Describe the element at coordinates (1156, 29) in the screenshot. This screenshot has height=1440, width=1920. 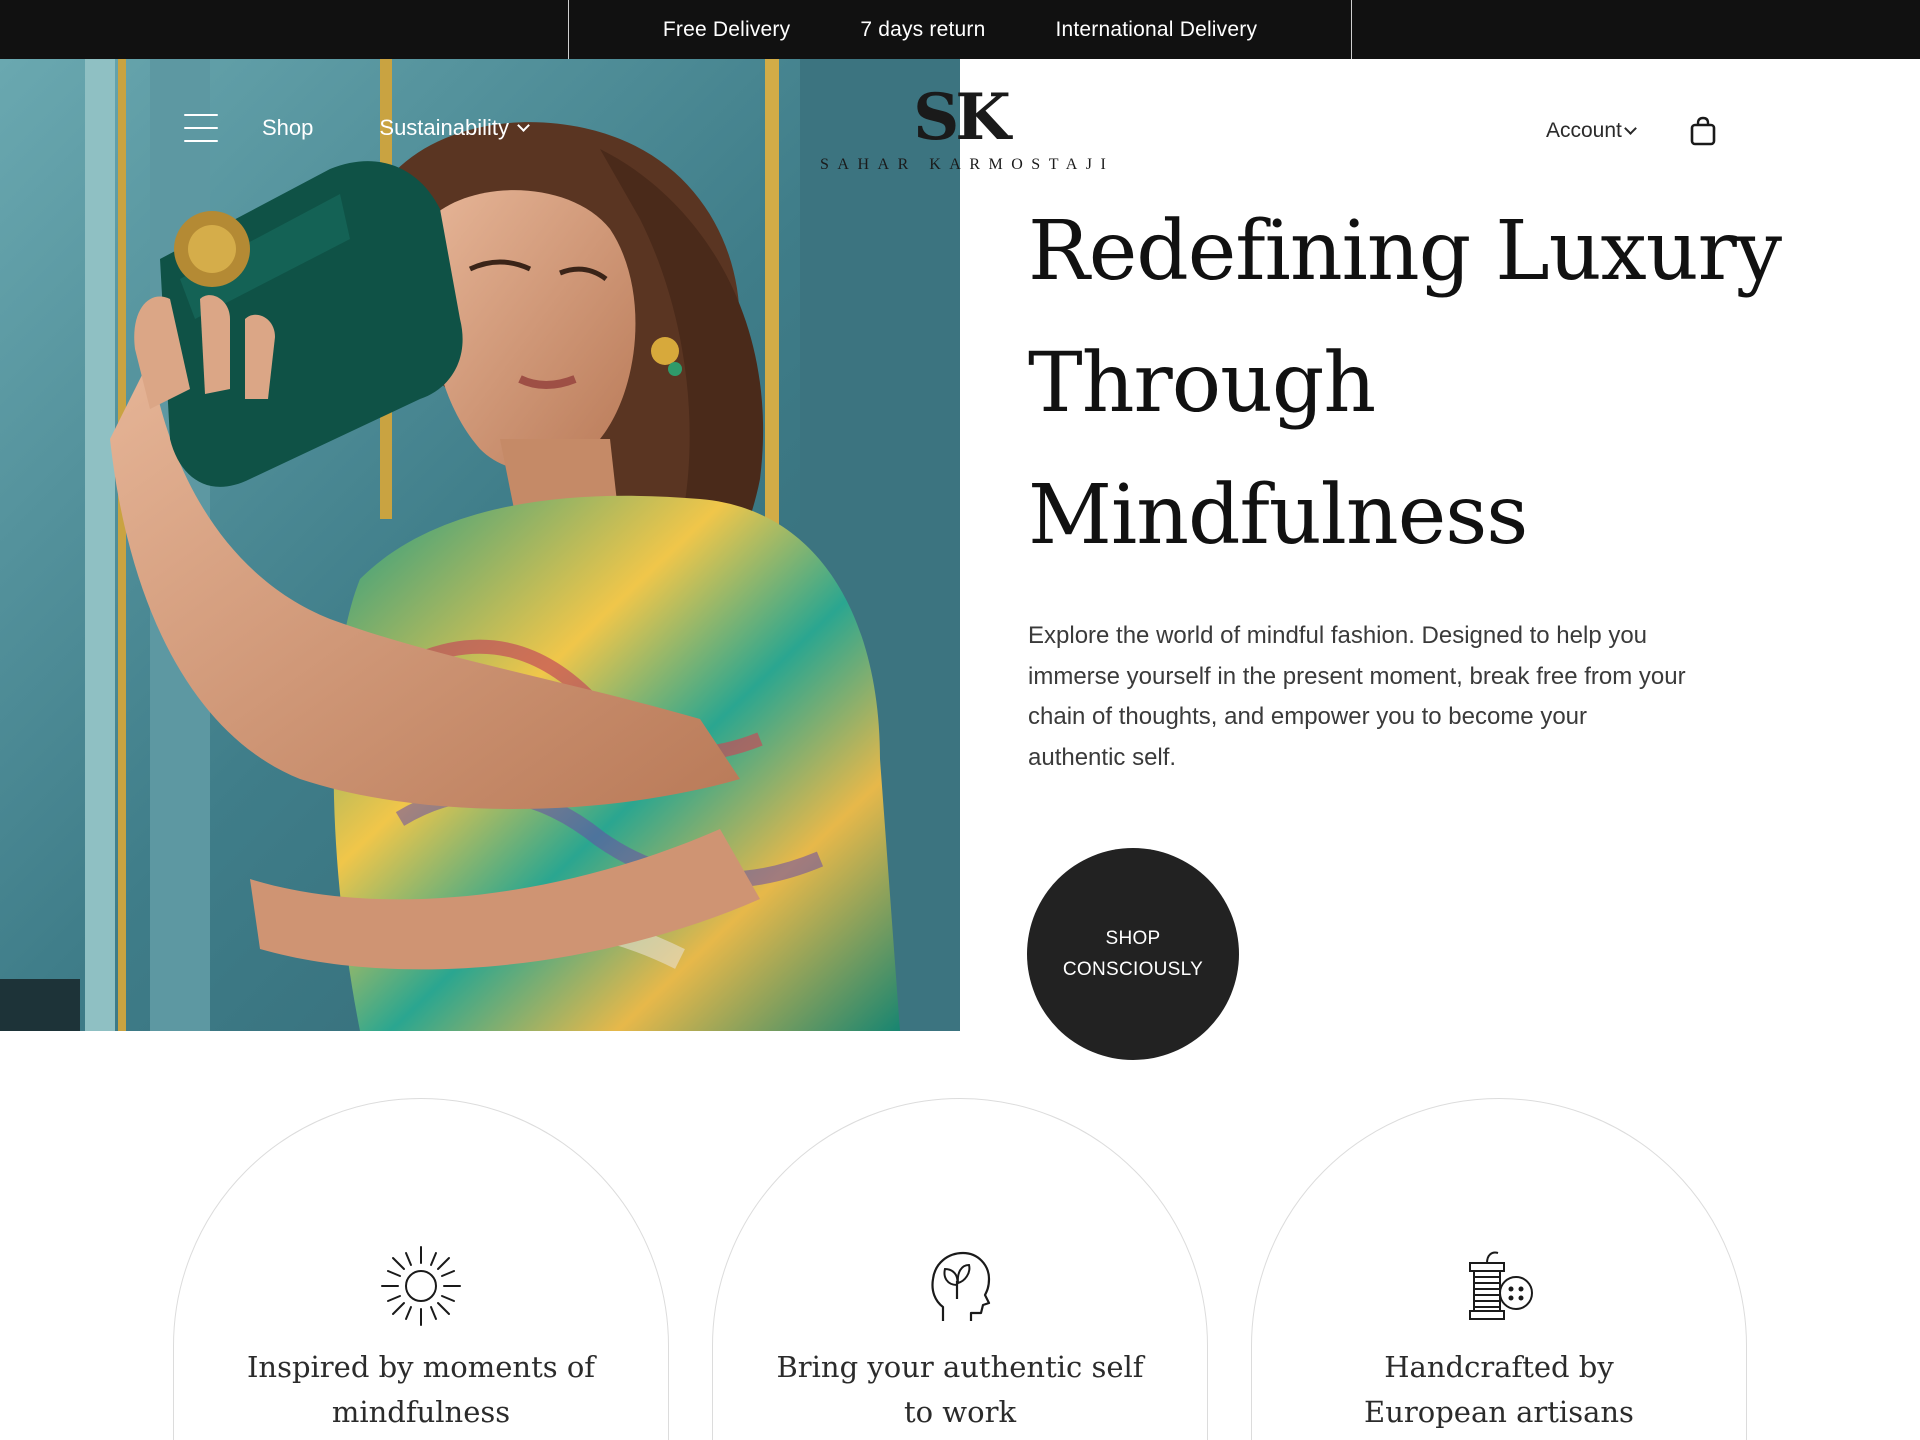
I see `international-delivery-text: International Delivery` at that location.